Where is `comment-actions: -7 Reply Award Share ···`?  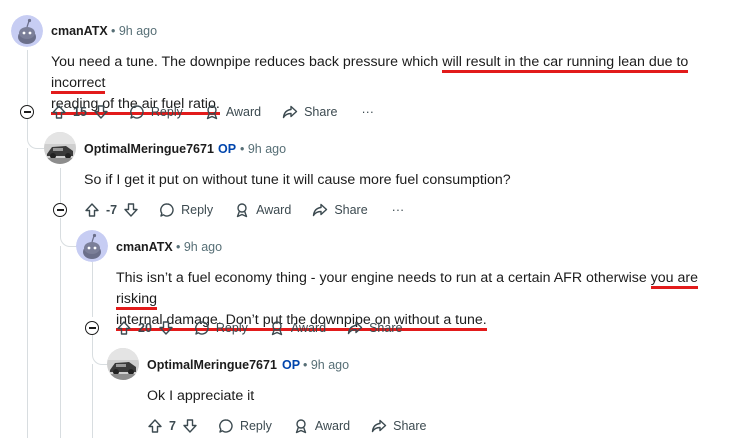 comment-actions: -7 Reply Award Share ··· is located at coordinates (244, 210).